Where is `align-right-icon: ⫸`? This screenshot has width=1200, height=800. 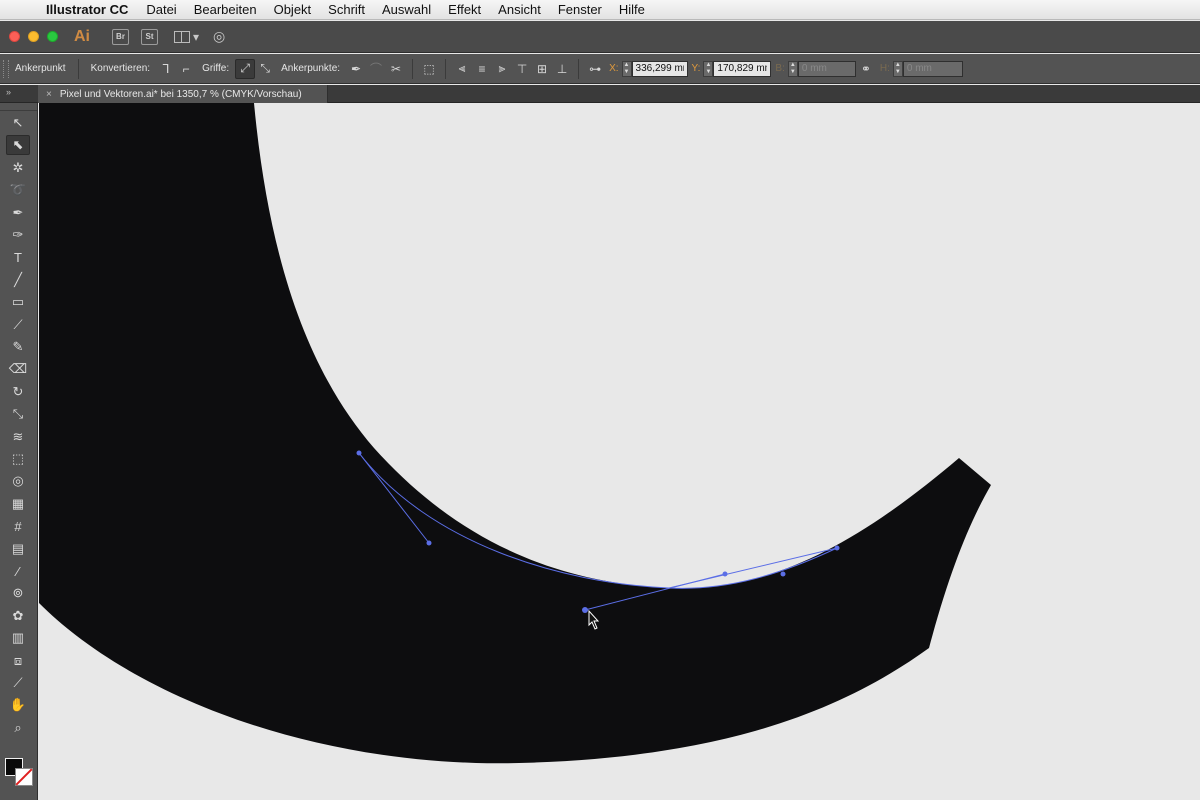 align-right-icon: ⫸ is located at coordinates (502, 69).